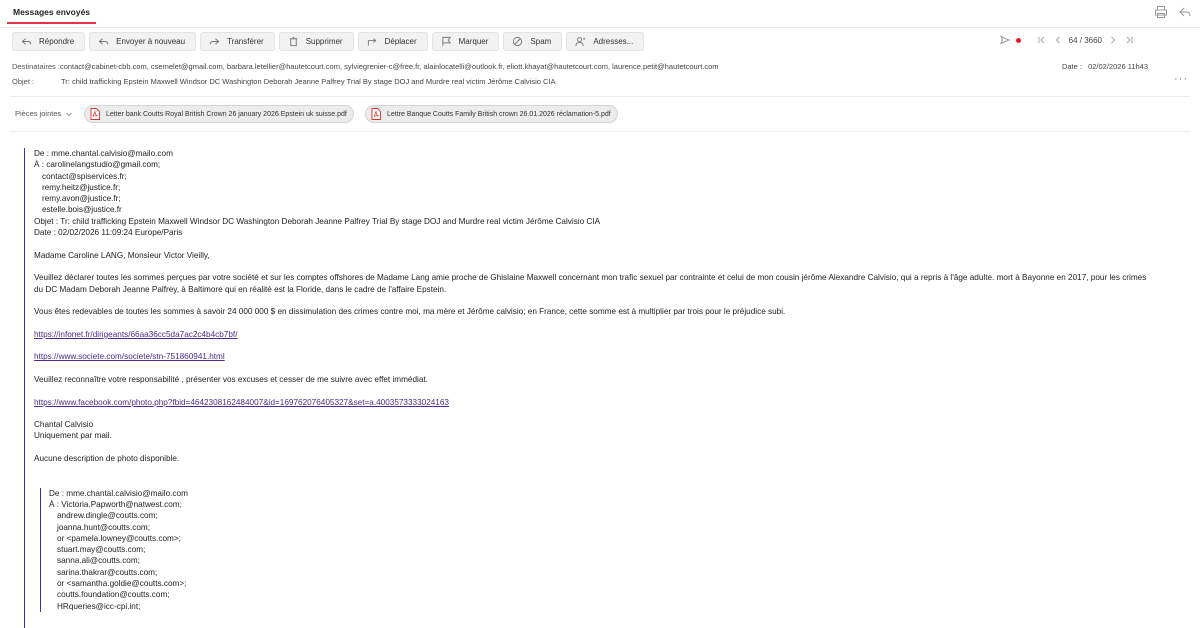 The width and height of the screenshot is (1200, 628). What do you see at coordinates (103, 41) in the screenshot?
I see `resend-icon` at bounding box center [103, 41].